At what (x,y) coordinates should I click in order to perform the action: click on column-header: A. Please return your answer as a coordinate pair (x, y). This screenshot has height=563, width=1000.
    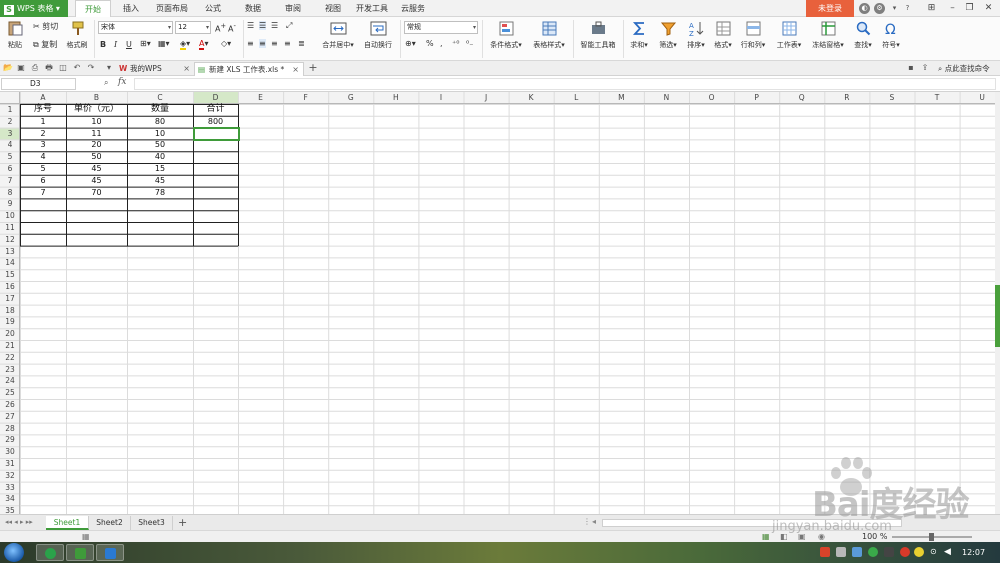
    Looking at the image, I should click on (43, 98).